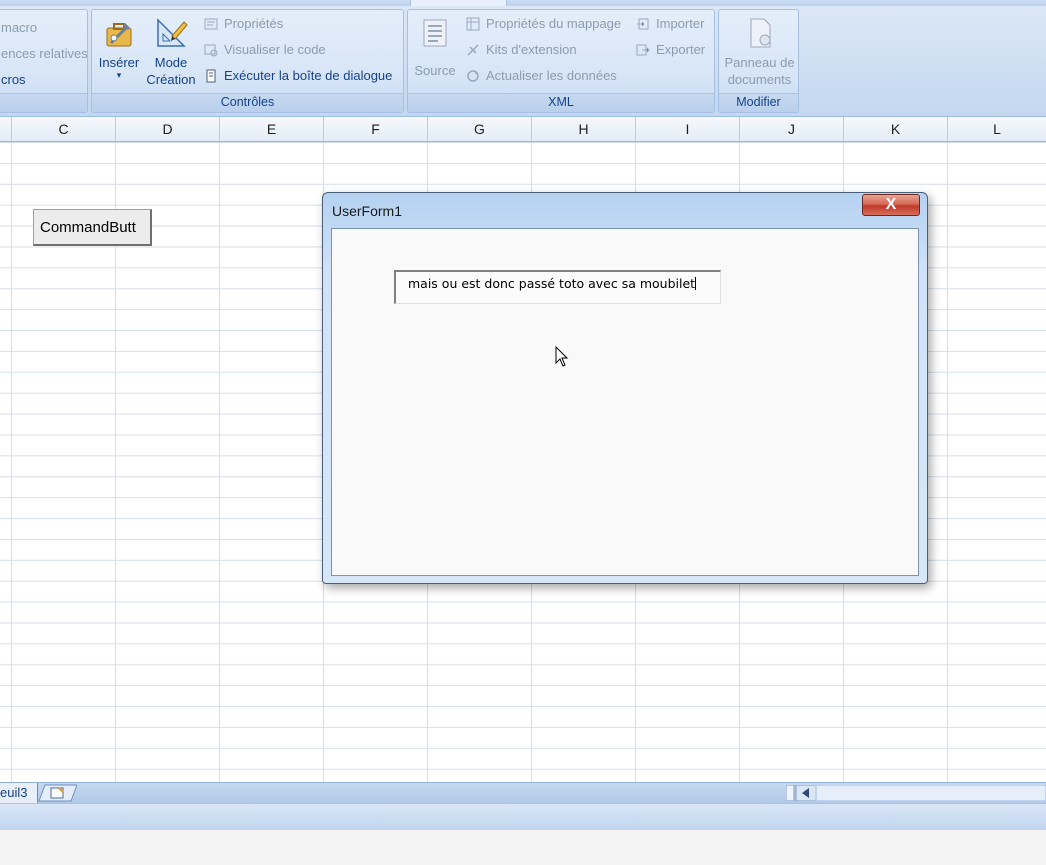  What do you see at coordinates (473, 23) in the screenshot?
I see `map-properties-icon` at bounding box center [473, 23].